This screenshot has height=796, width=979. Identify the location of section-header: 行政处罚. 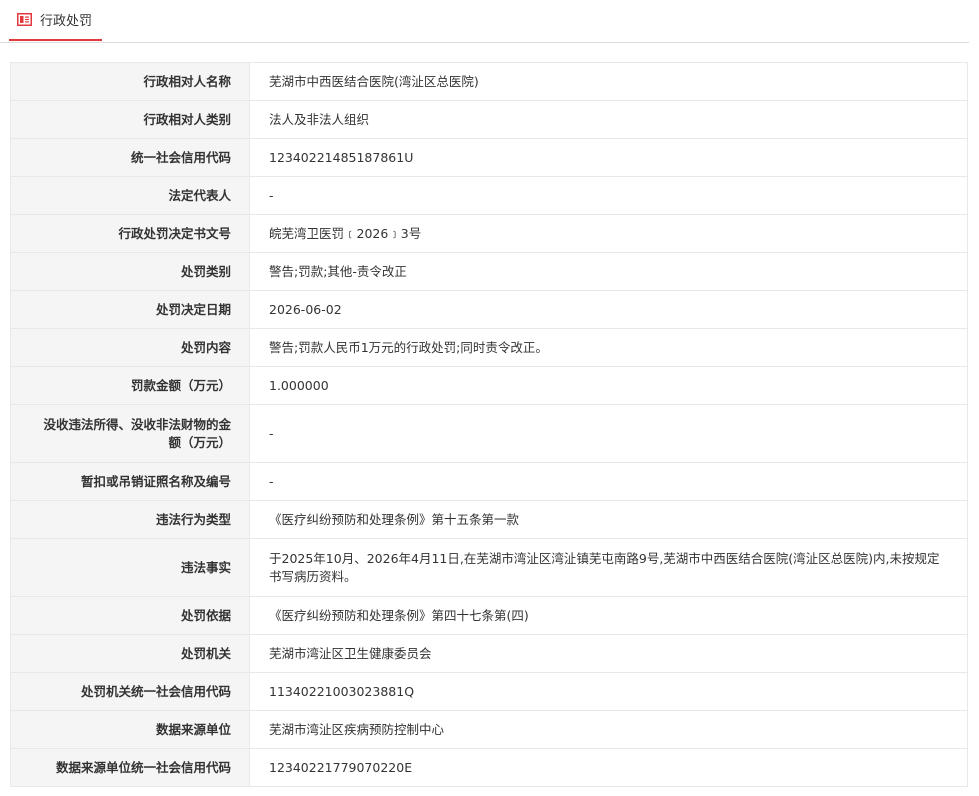
(484, 21).